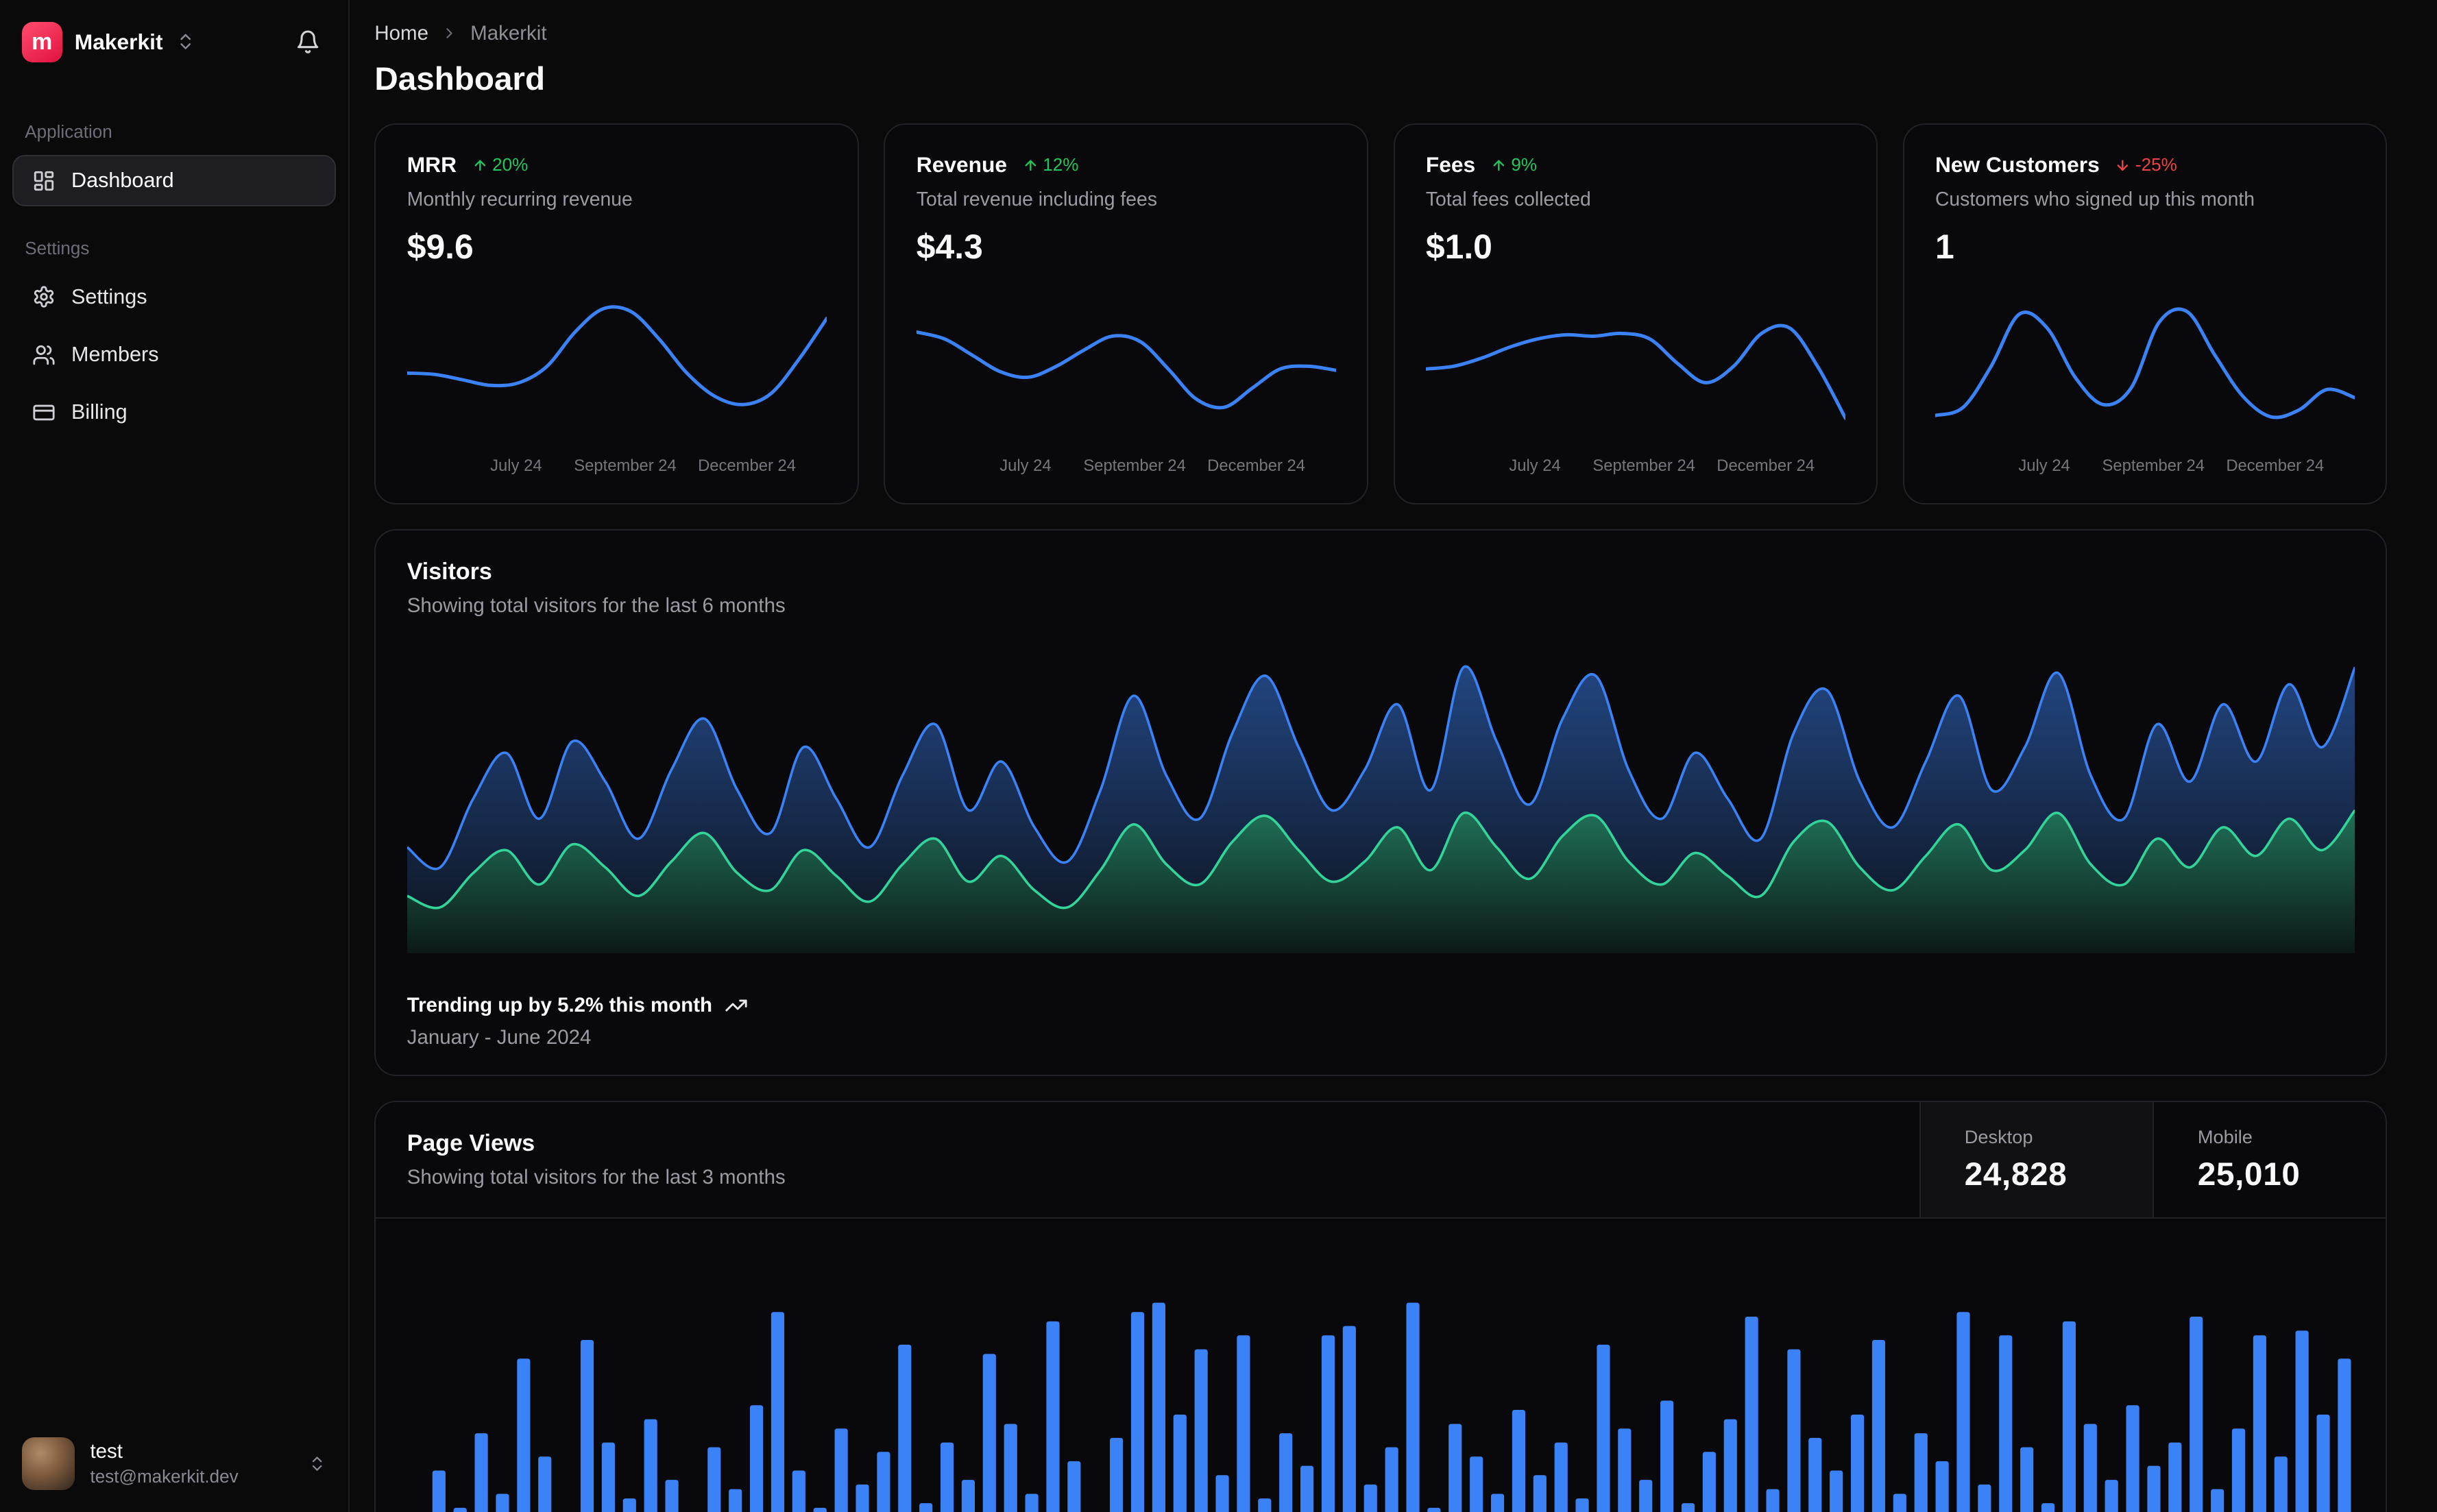 The image size is (2437, 1512). Describe the element at coordinates (520, 200) in the screenshot. I see `stat-subtitle: Monthly recurring revenue` at that location.